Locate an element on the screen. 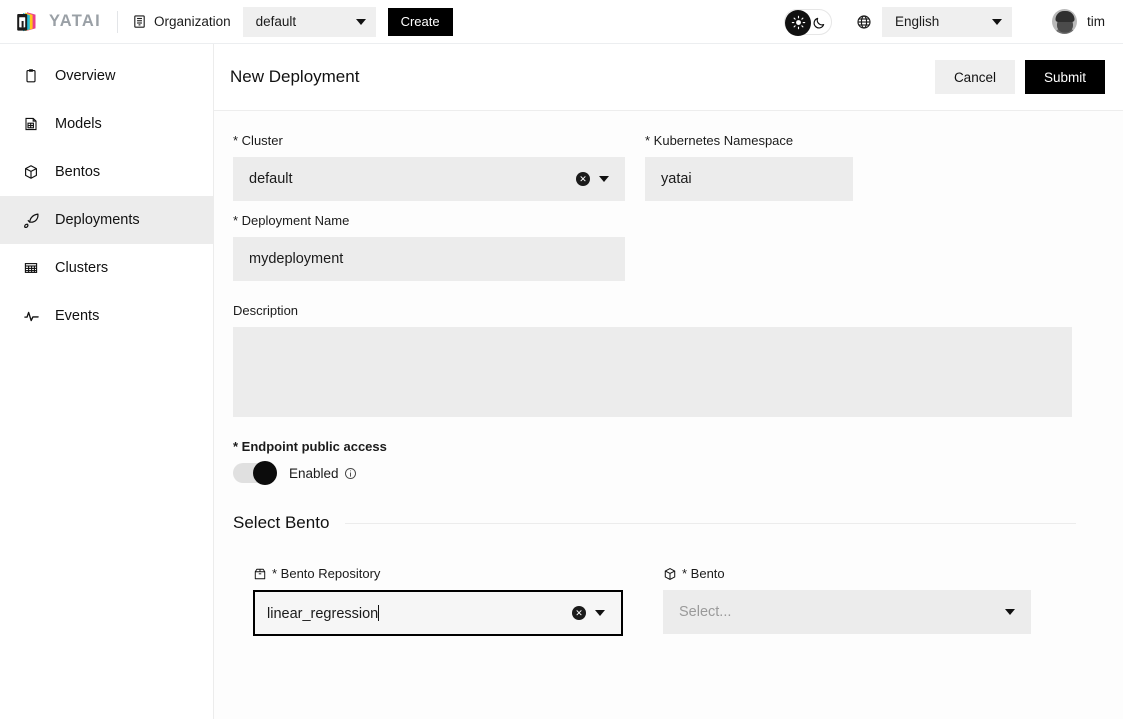 Image resolution: width=1123 pixels, height=719 pixels. endpoint-access-state: Enabled is located at coordinates (323, 473).